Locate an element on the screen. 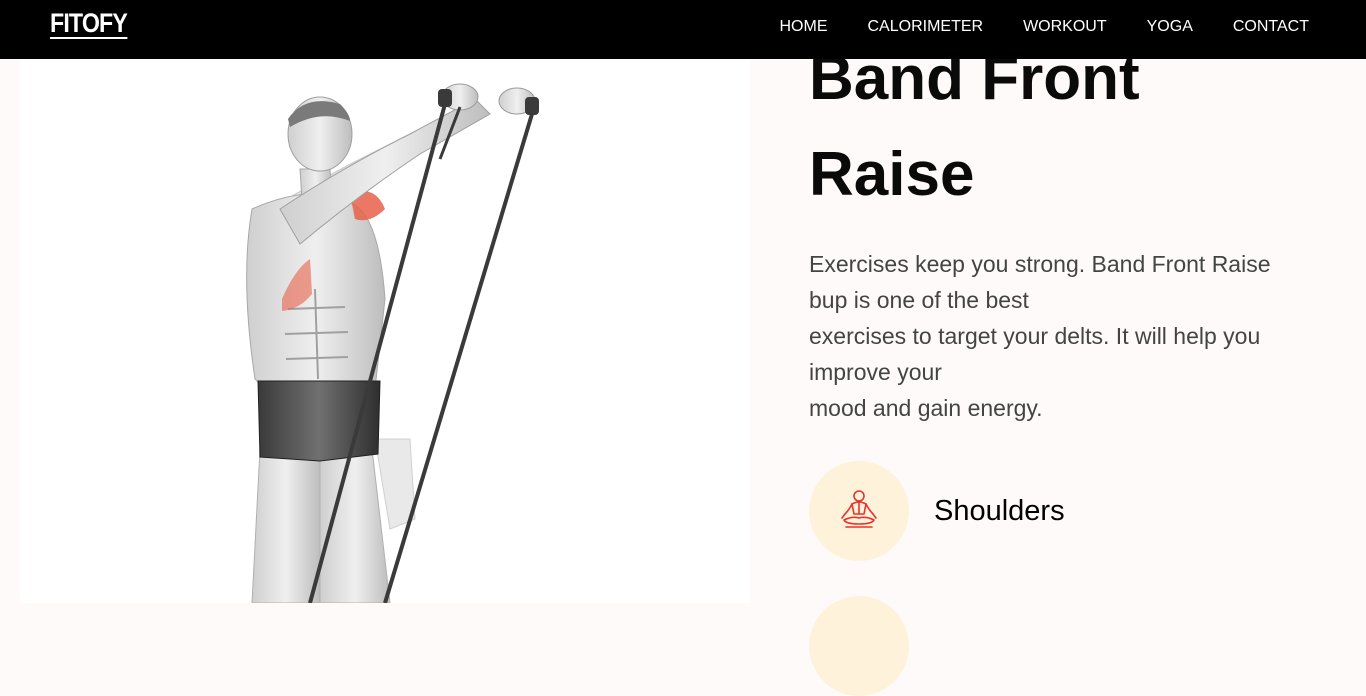  logo: FITOFY is located at coordinates (89, 24).